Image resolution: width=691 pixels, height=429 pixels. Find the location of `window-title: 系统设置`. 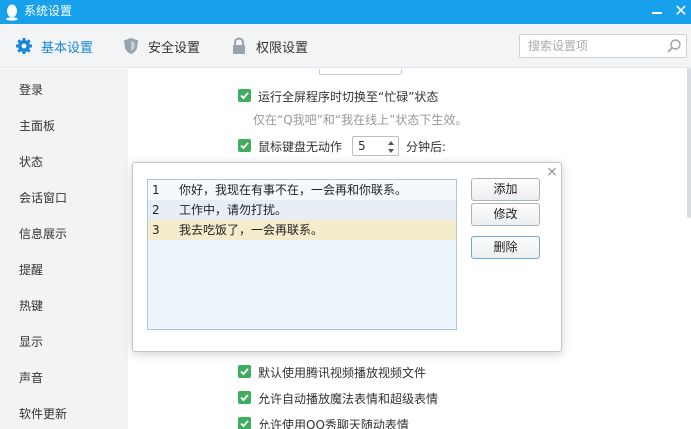

window-title: 系统设置 is located at coordinates (48, 11).